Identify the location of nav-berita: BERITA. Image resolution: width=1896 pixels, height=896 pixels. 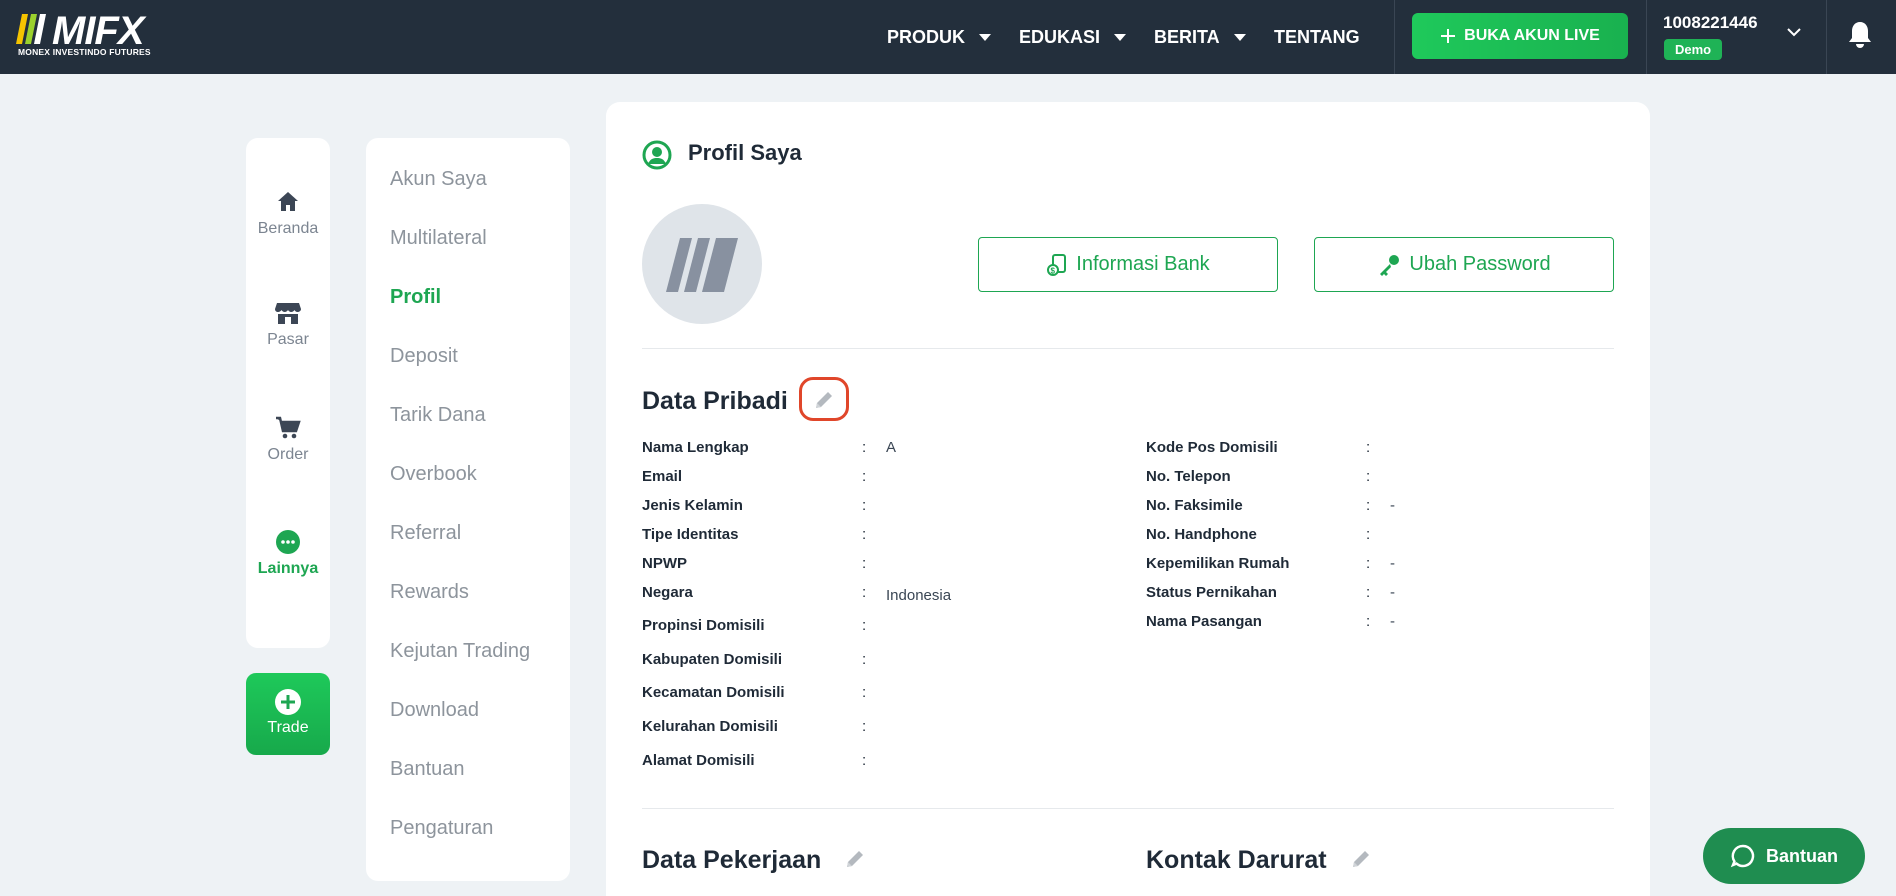
(1200, 37).